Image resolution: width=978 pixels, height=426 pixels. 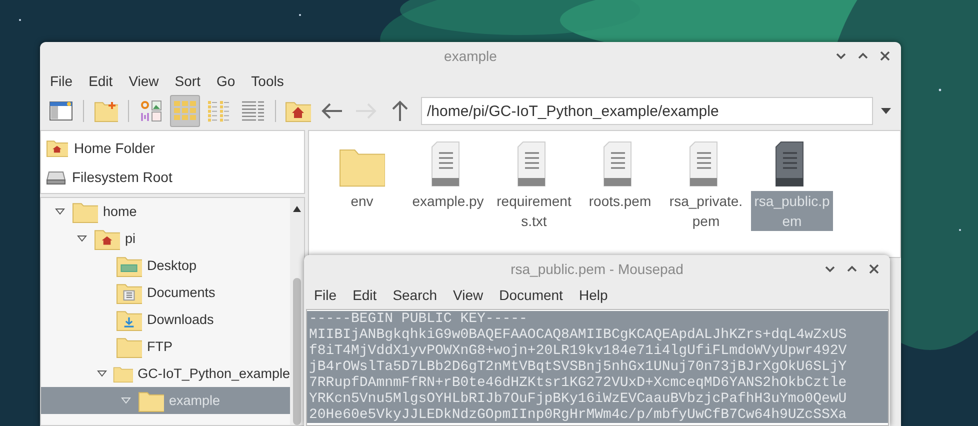 What do you see at coordinates (165, 373) in the screenshot?
I see `tree-item: GC-IoT_Python_example` at bounding box center [165, 373].